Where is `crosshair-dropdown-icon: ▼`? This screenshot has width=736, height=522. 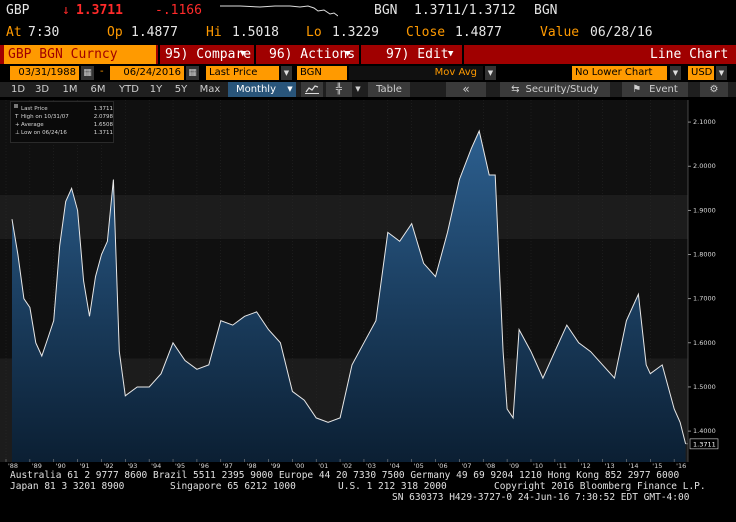 crosshair-dropdown-icon: ▼ is located at coordinates (358, 89).